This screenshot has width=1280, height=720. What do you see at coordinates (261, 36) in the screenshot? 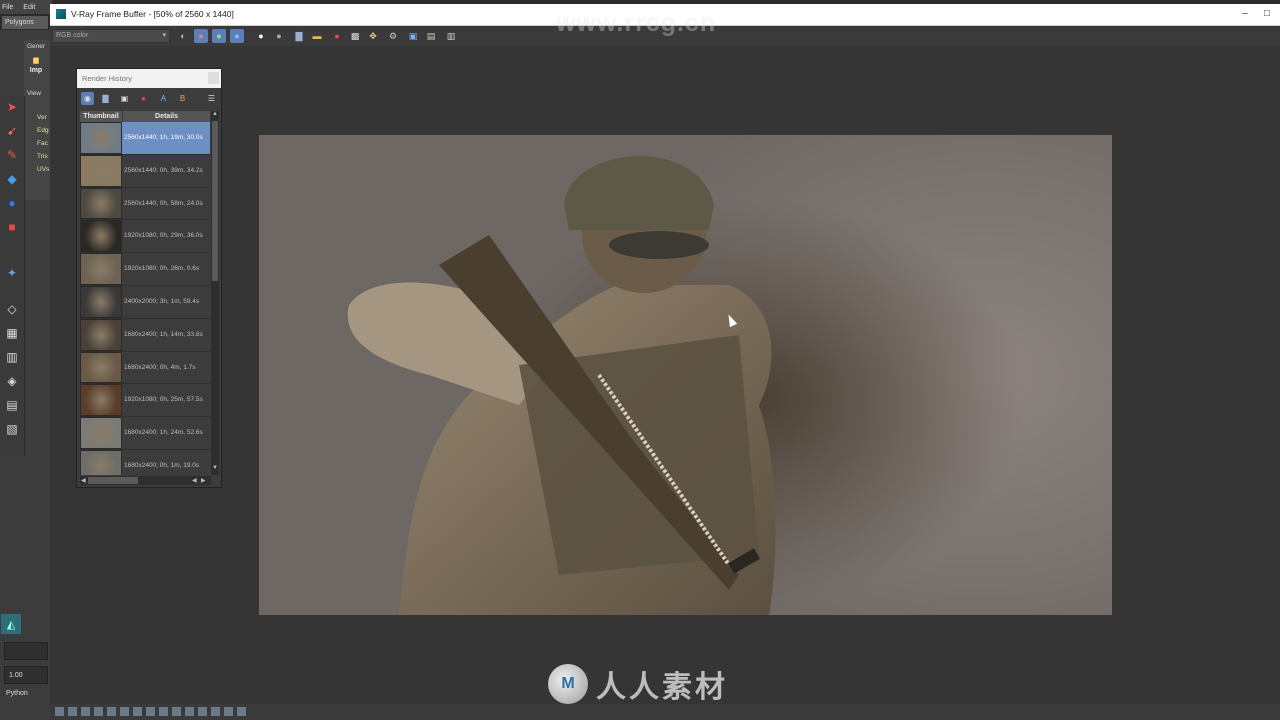
I see `alpha-white-icon: ●` at bounding box center [261, 36].